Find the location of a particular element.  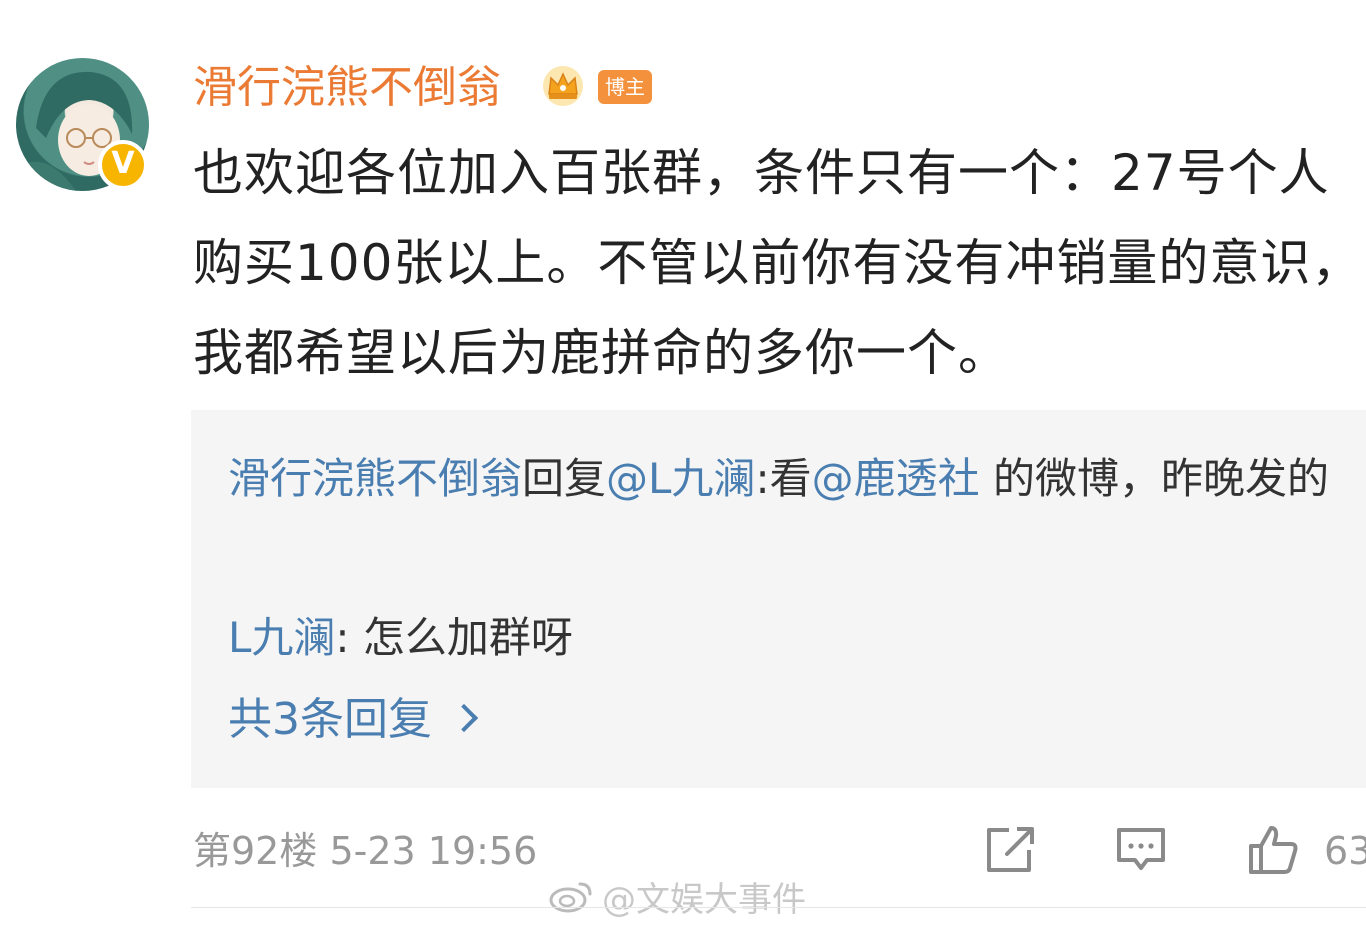

reply-author-link: 滑行浣熊不倒翁 is located at coordinates (375, 478).